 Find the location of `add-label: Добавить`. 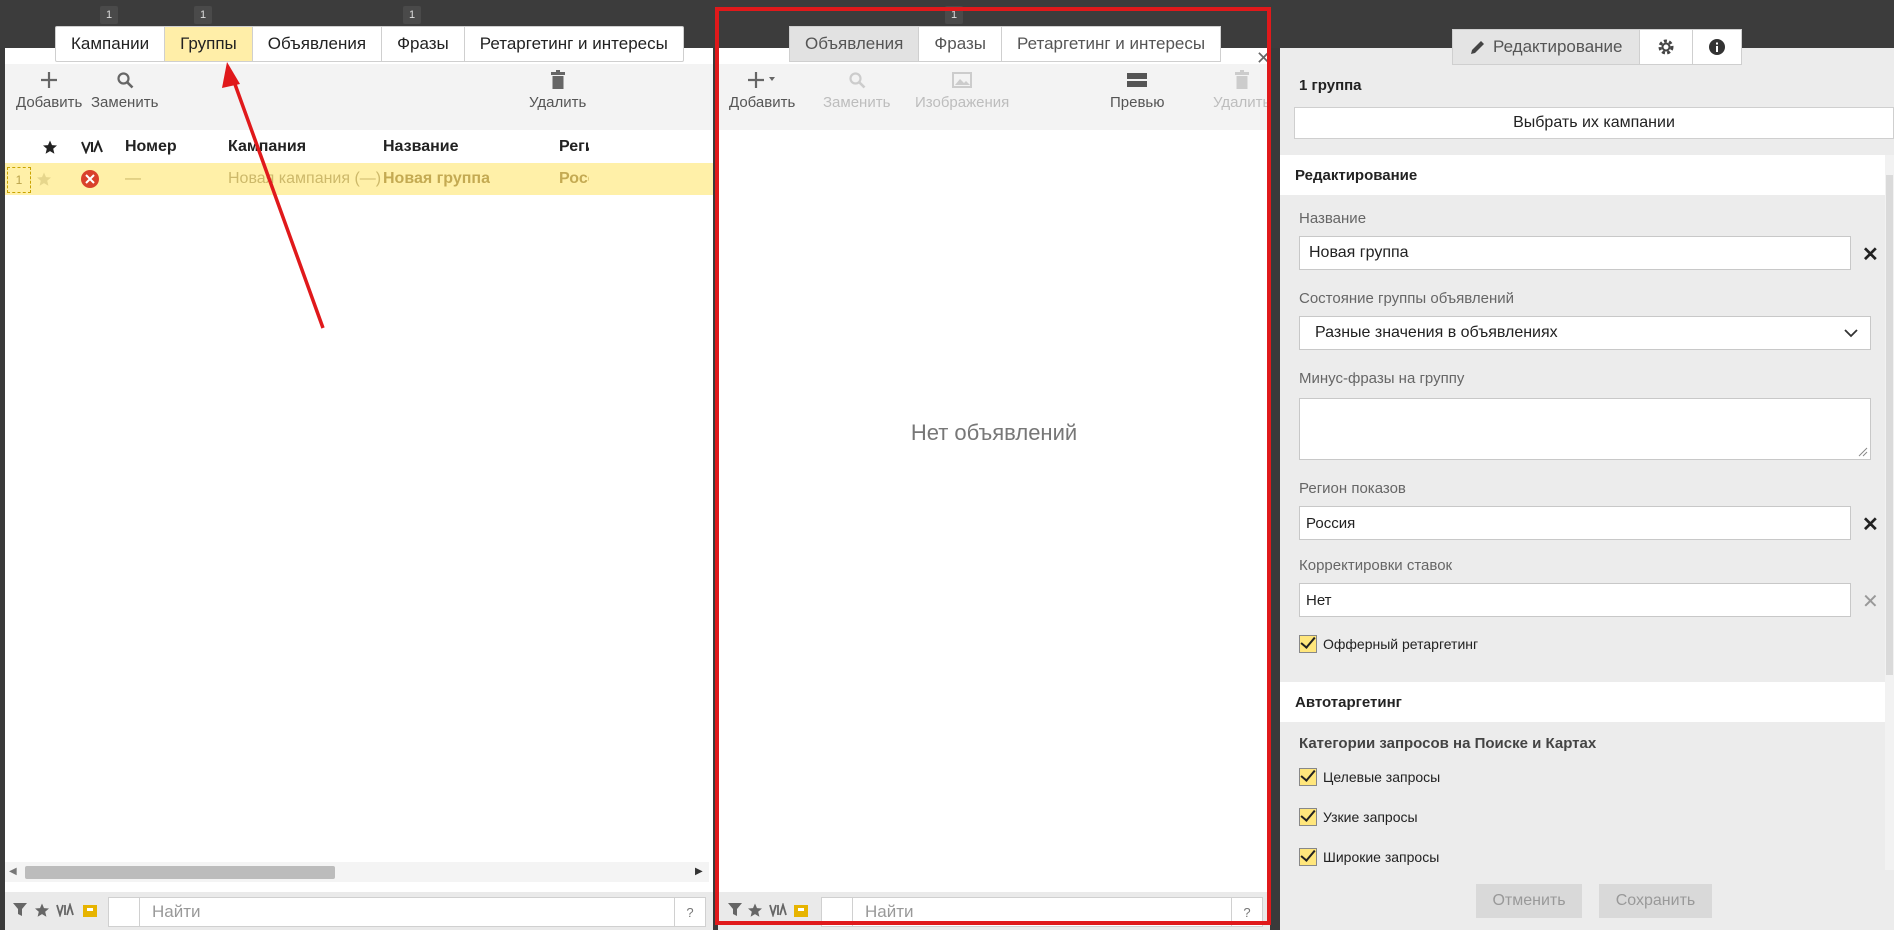

add-label: Добавить is located at coordinates (49, 102).